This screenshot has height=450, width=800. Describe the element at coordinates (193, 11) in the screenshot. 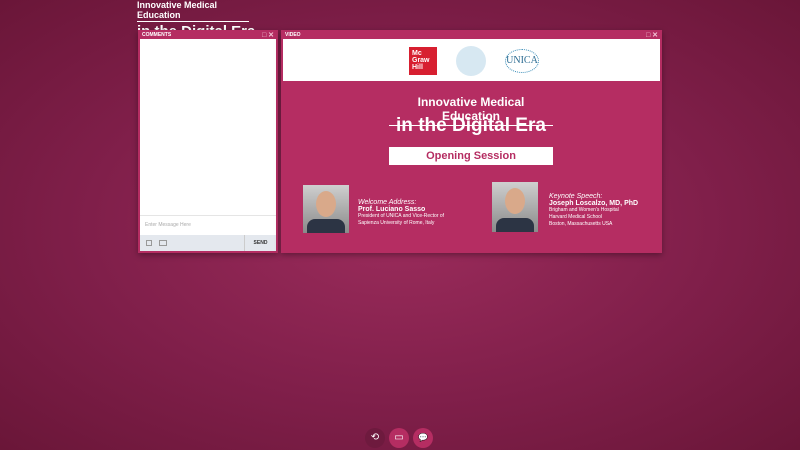

I see `brand-line1: Innovative Medical Education` at that location.